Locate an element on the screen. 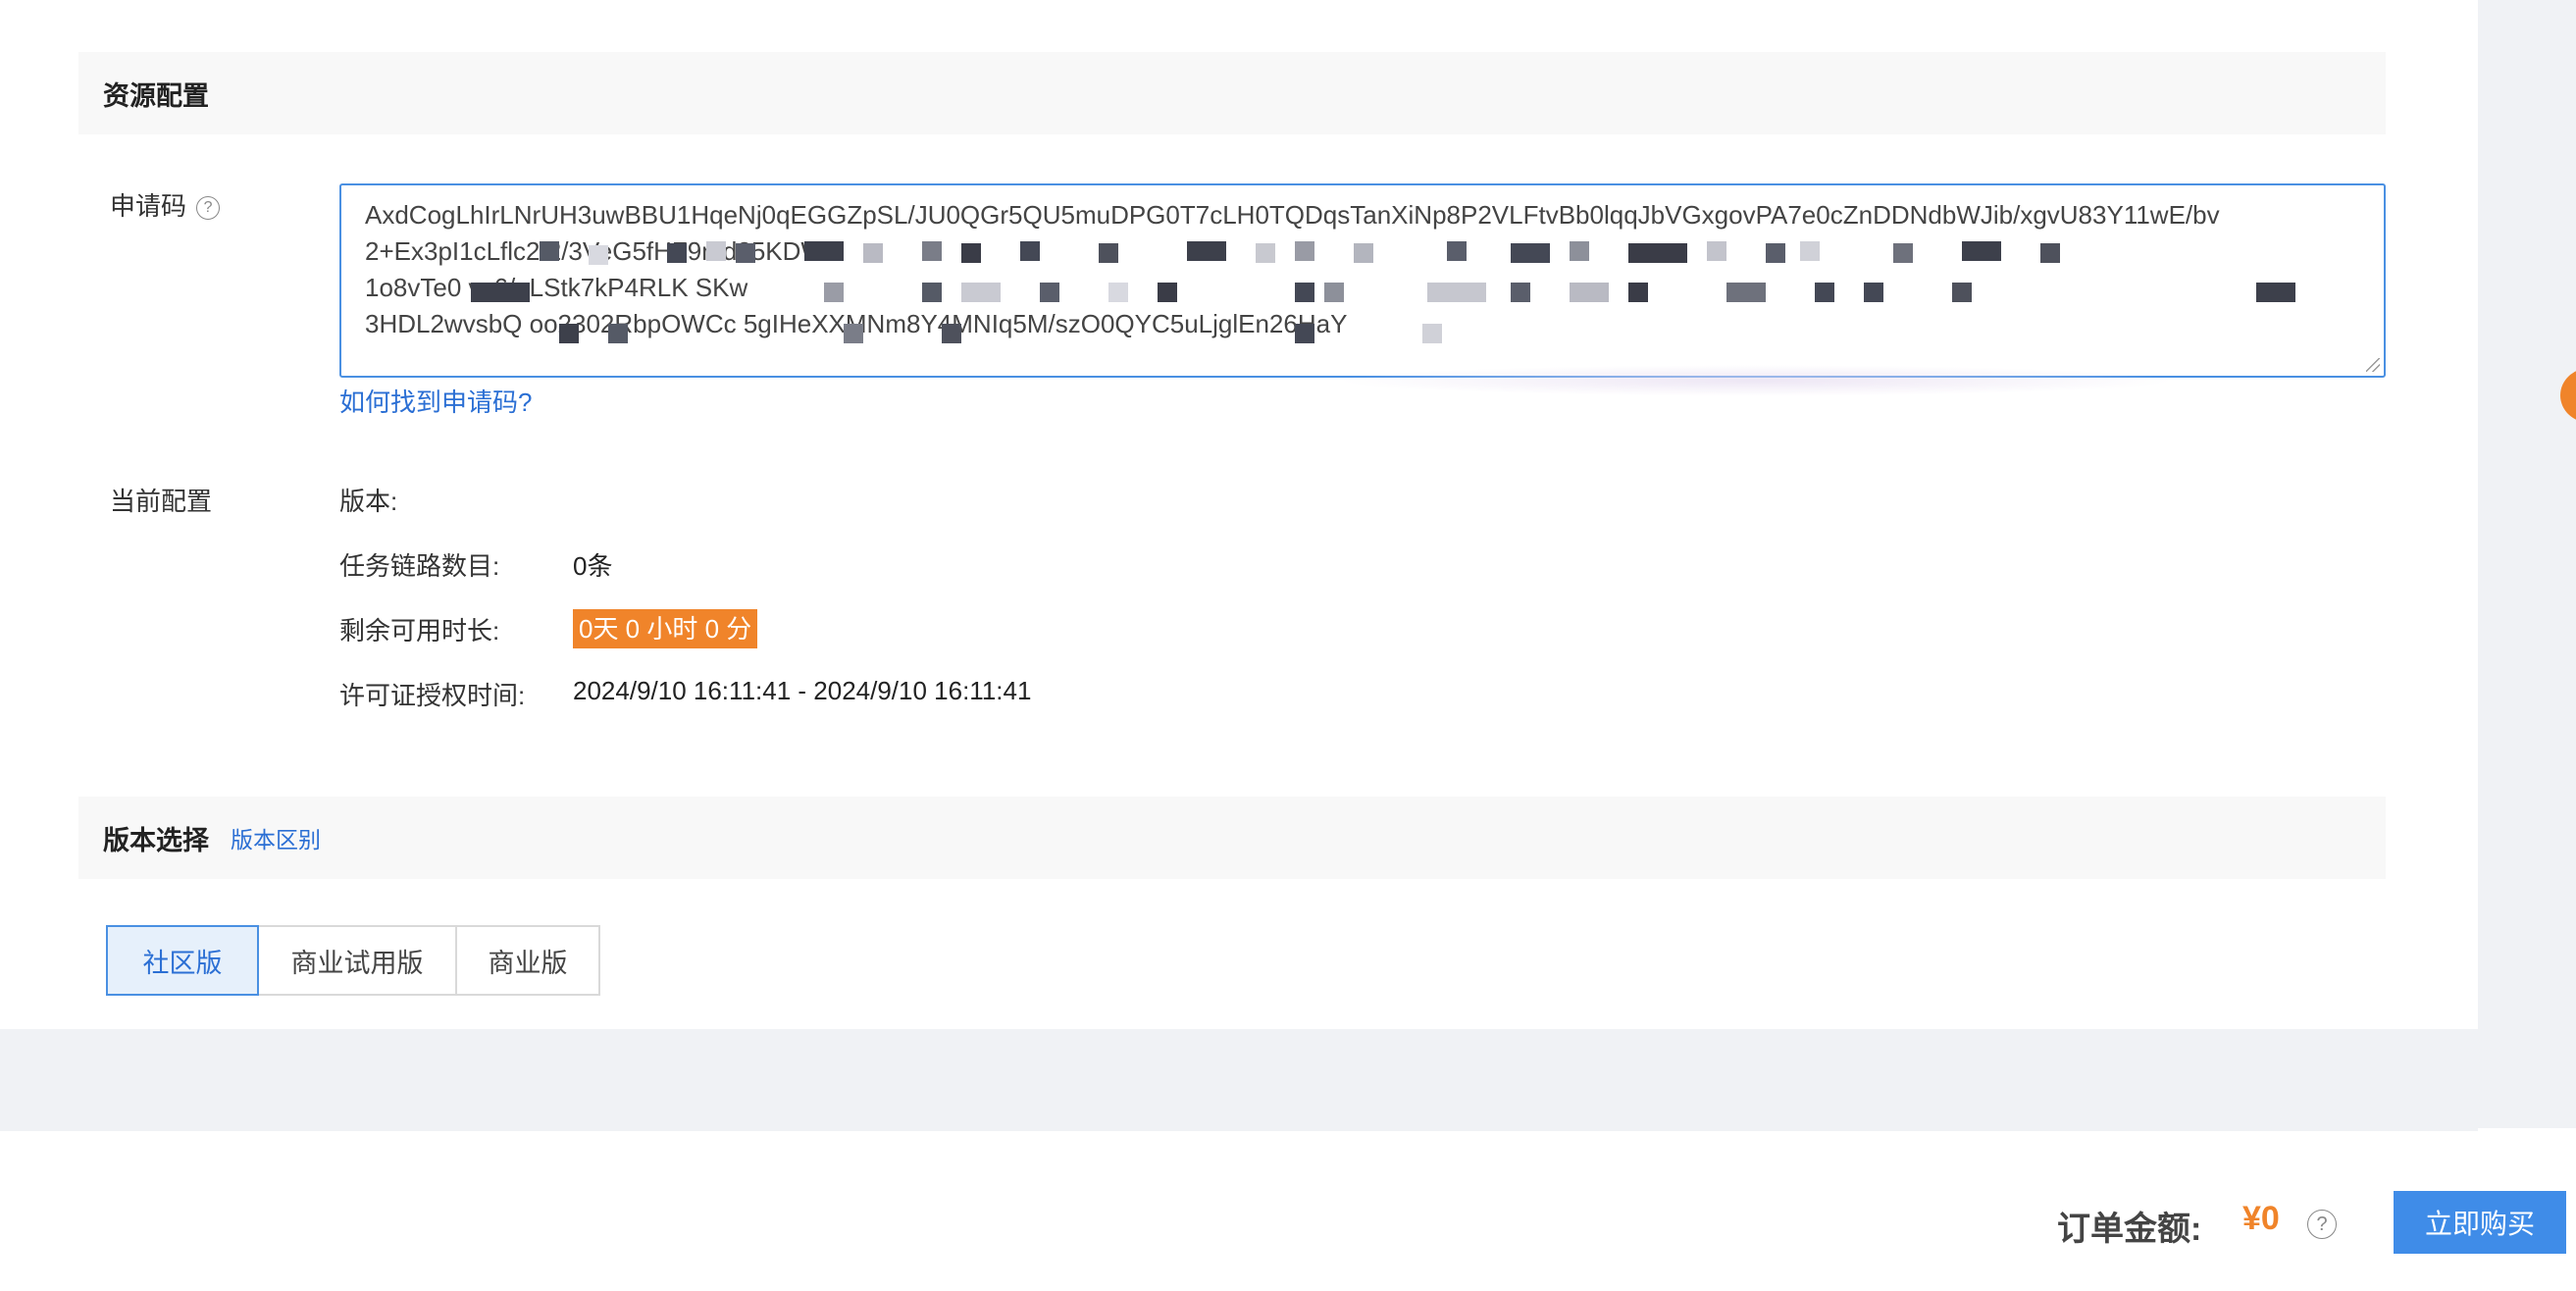 This screenshot has height=1291, width=2576. order-total-label: 订单金额: is located at coordinates (2129, 1229).